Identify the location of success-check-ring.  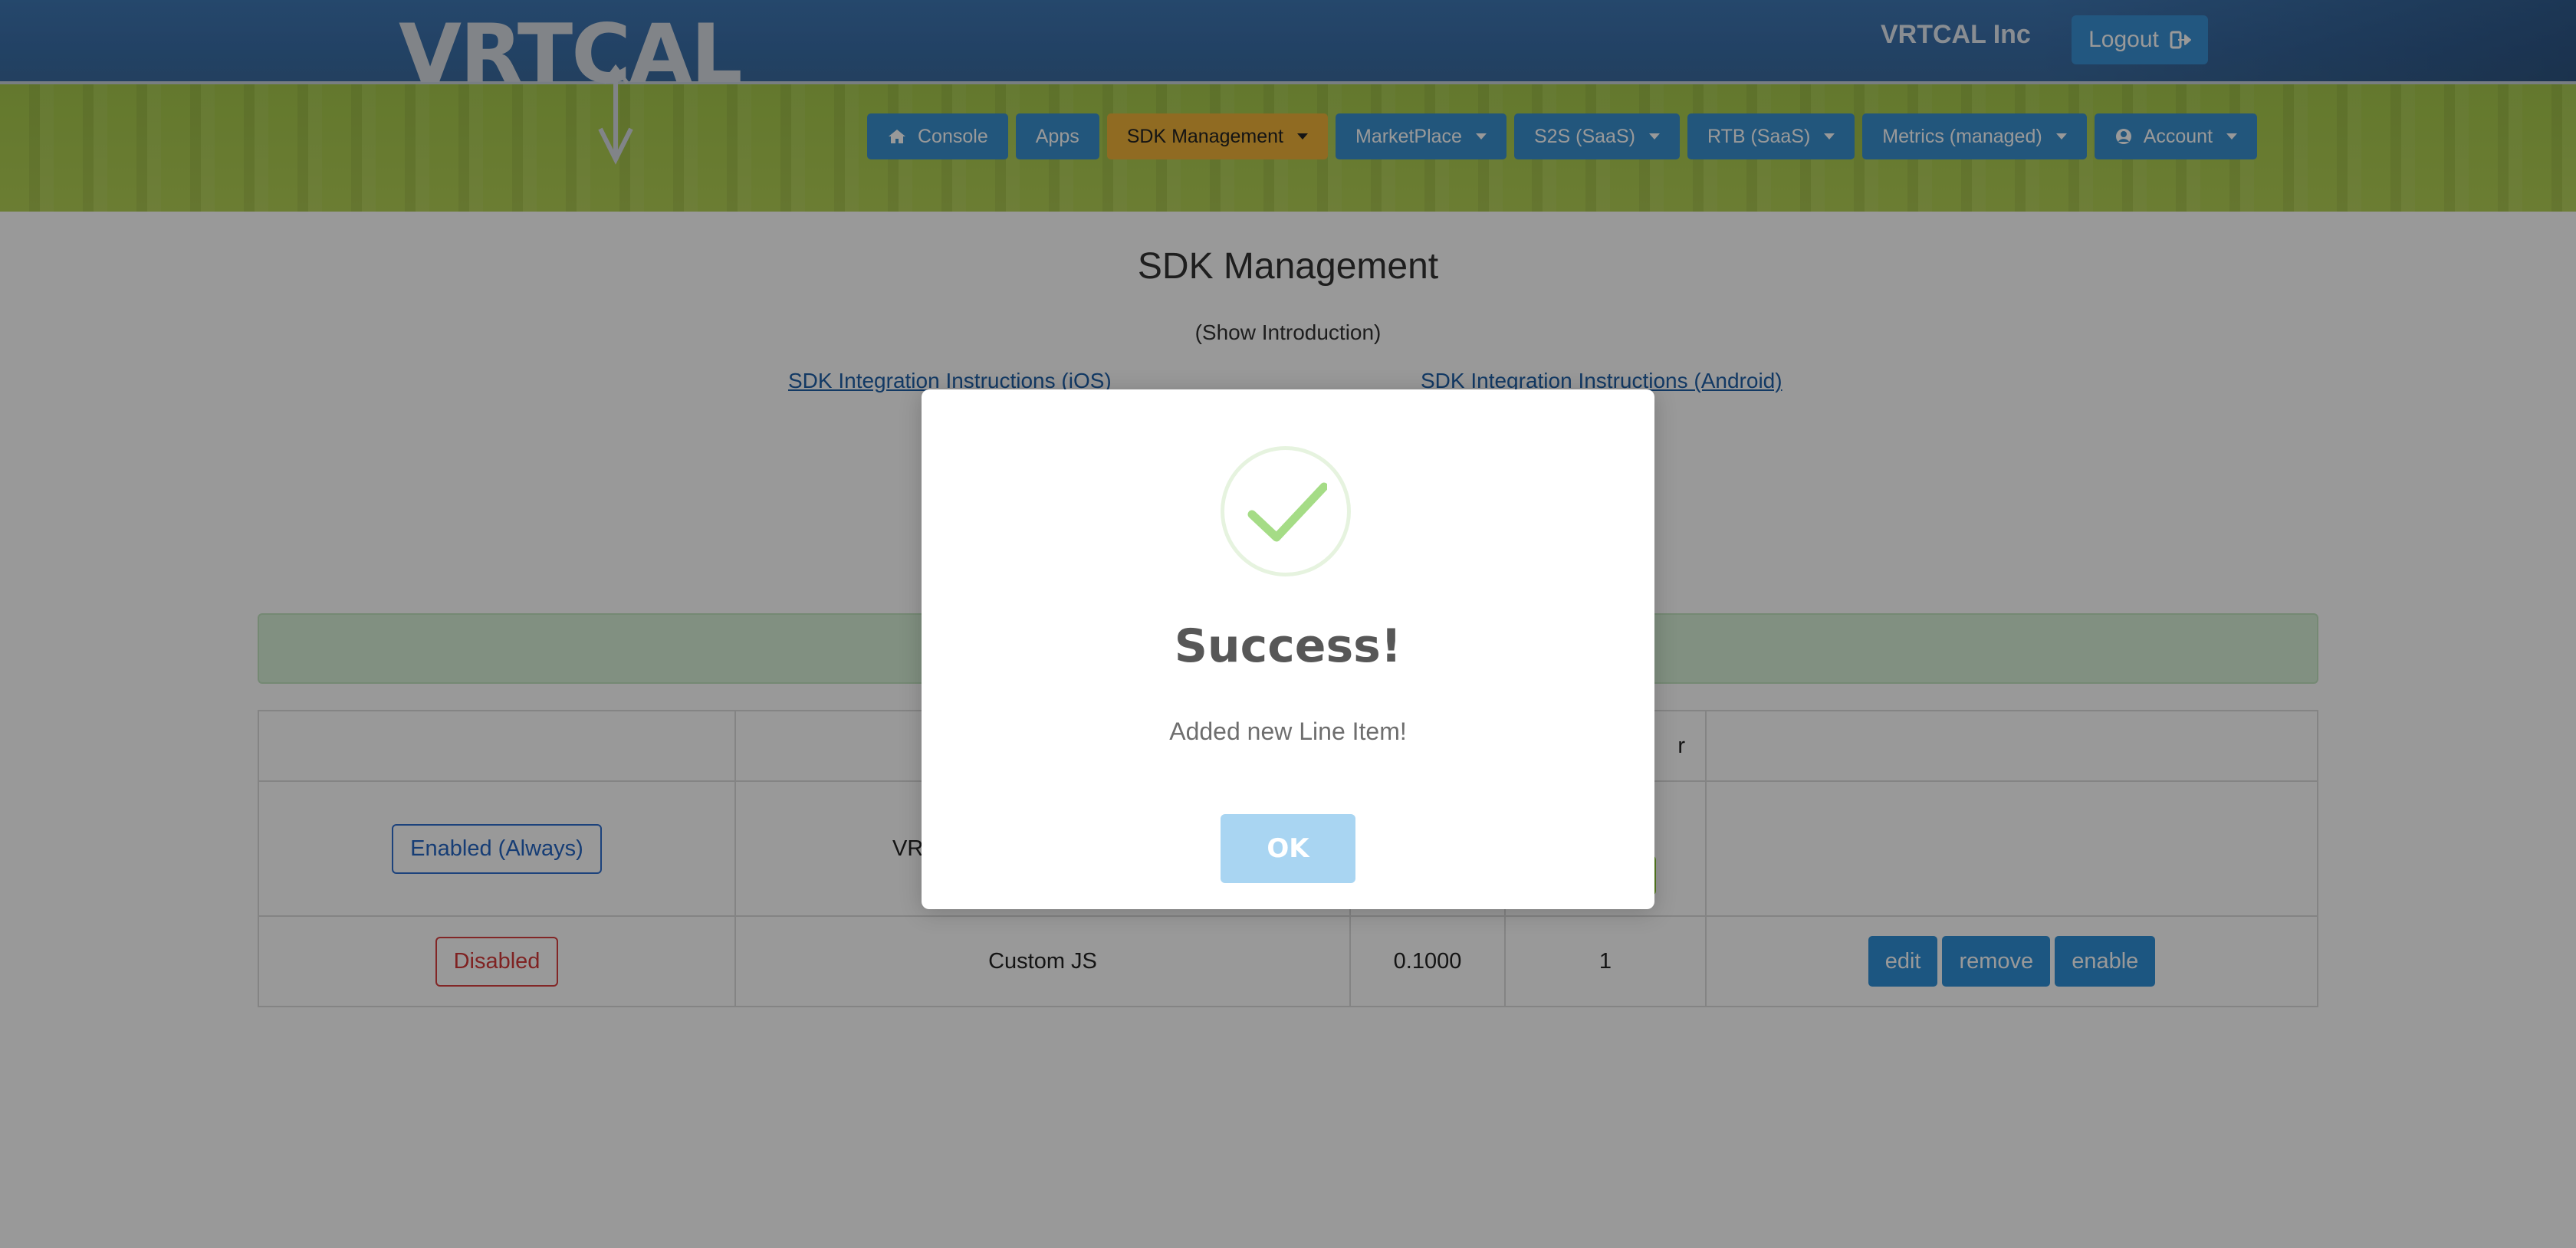
(1286, 511).